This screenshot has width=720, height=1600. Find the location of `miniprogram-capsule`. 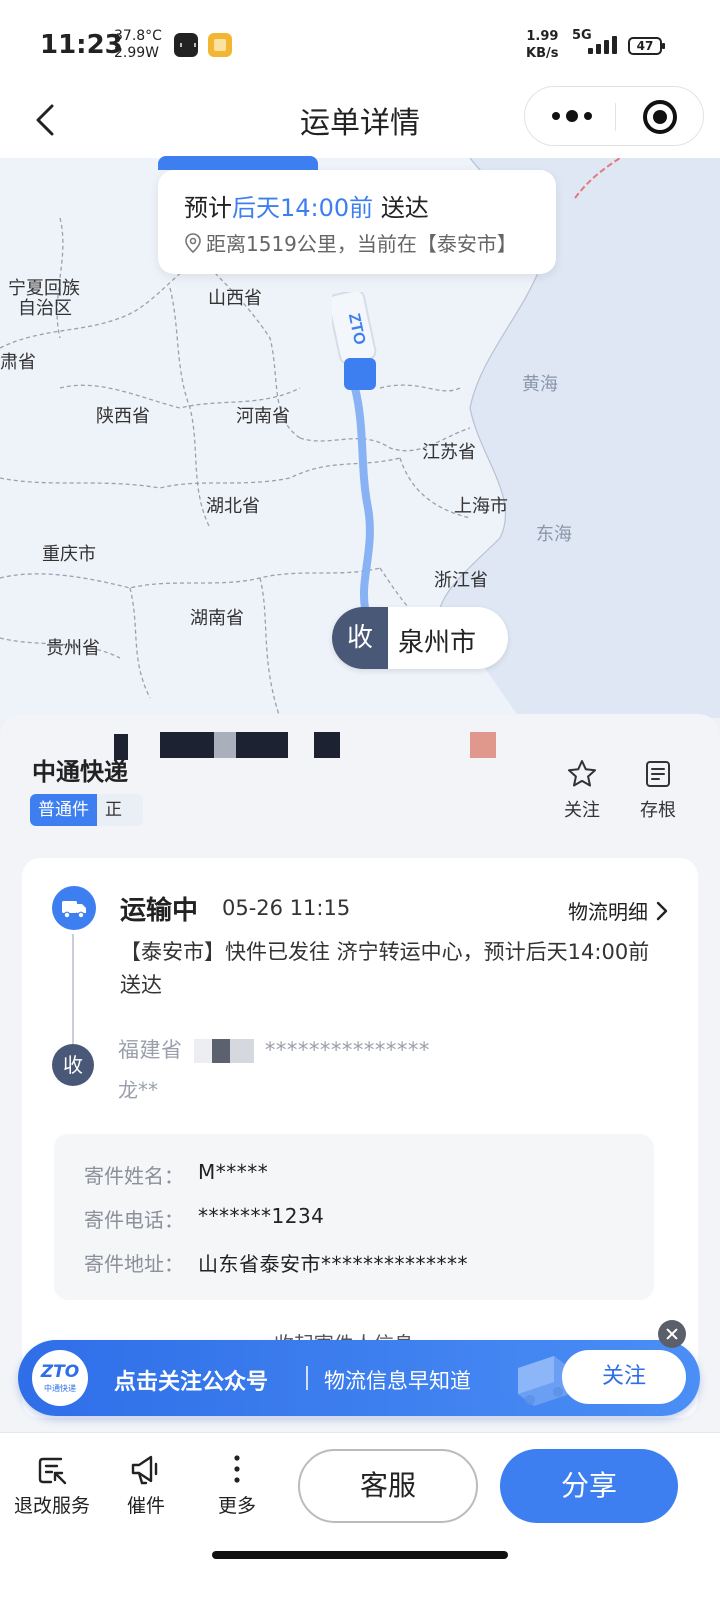

miniprogram-capsule is located at coordinates (614, 116).